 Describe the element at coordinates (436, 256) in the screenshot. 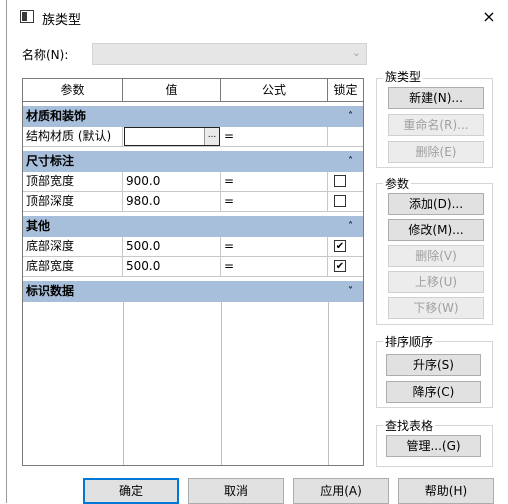

I see `delete-parameter-button: 删除(V)` at that location.